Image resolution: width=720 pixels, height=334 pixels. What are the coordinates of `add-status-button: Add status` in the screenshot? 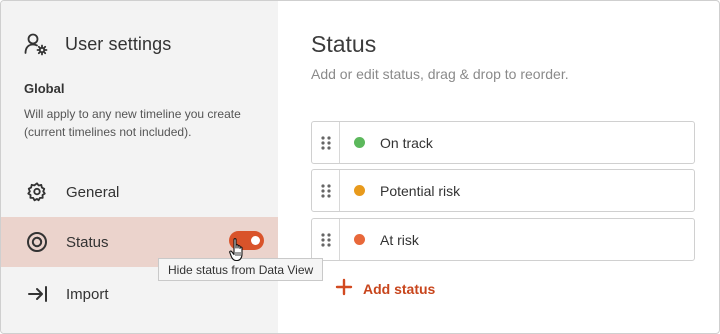 It's located at (385, 288).